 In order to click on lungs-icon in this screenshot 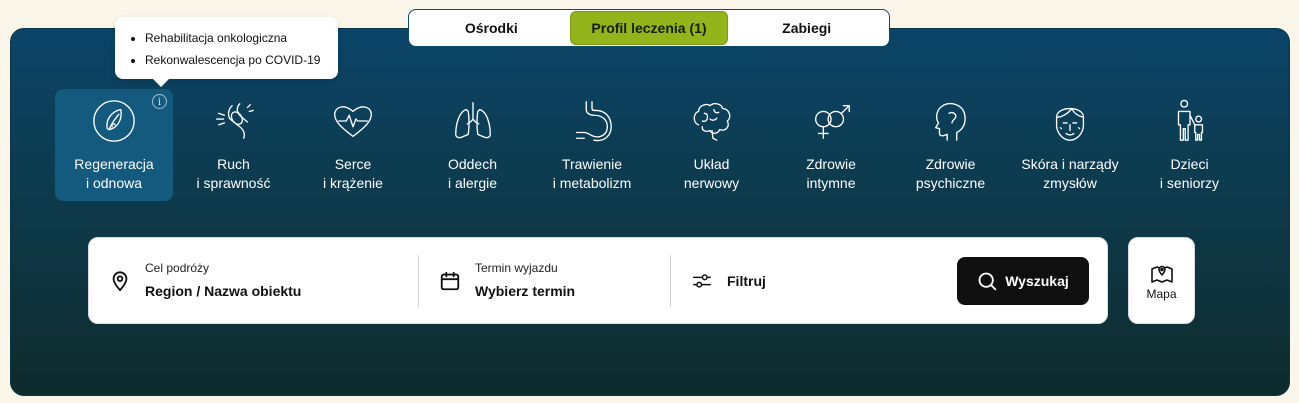, I will do `click(473, 121)`.